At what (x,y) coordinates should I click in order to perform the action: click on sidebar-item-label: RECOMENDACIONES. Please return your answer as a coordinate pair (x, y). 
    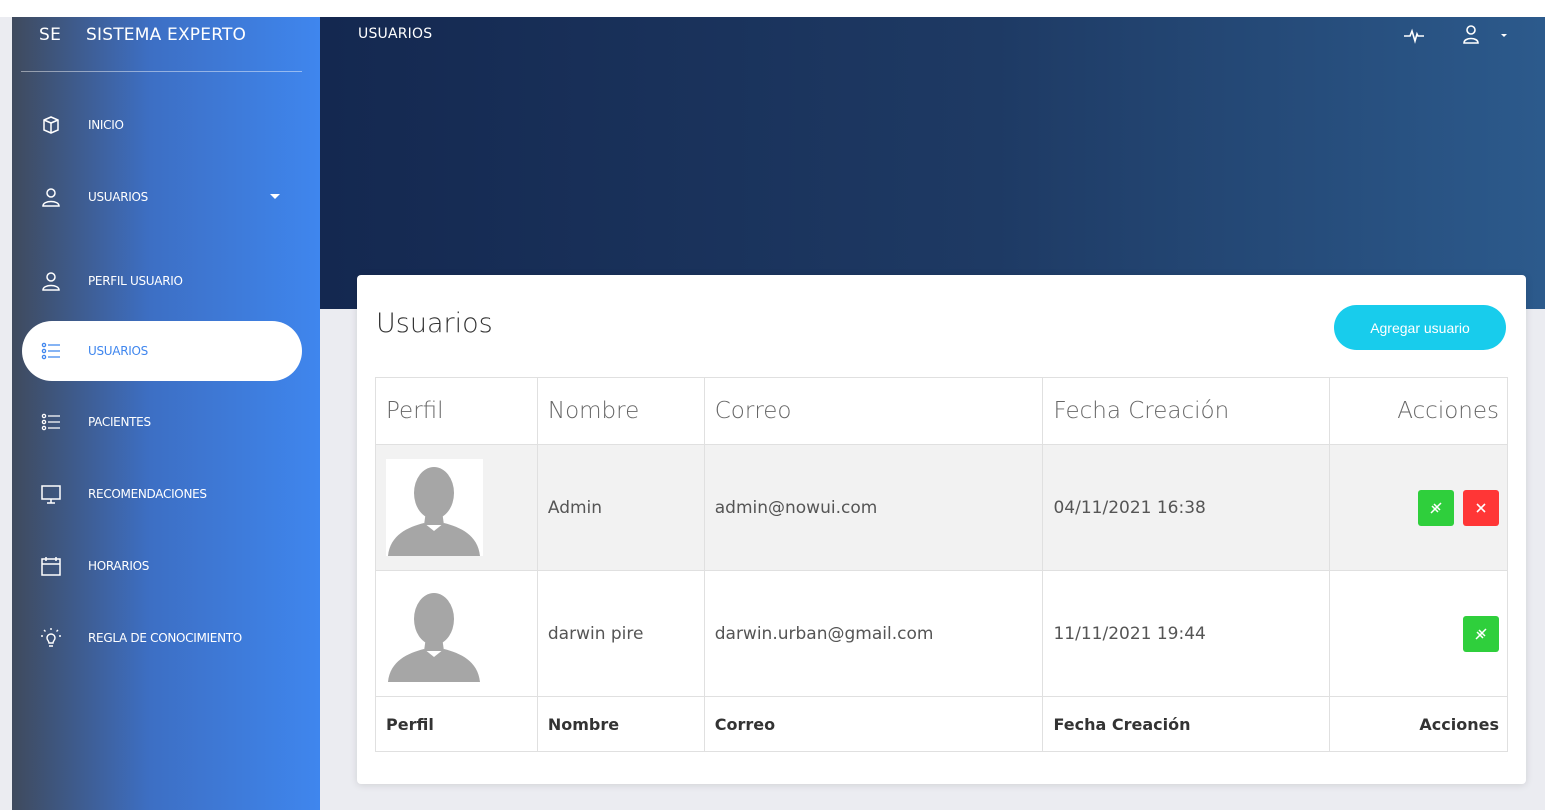
    Looking at the image, I should click on (147, 494).